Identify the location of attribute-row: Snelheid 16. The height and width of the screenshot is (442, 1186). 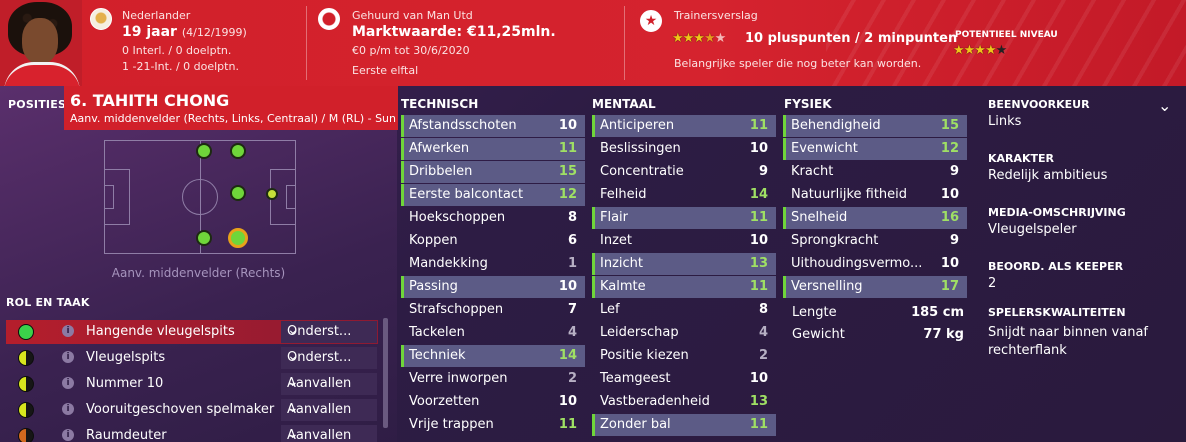
(875, 218).